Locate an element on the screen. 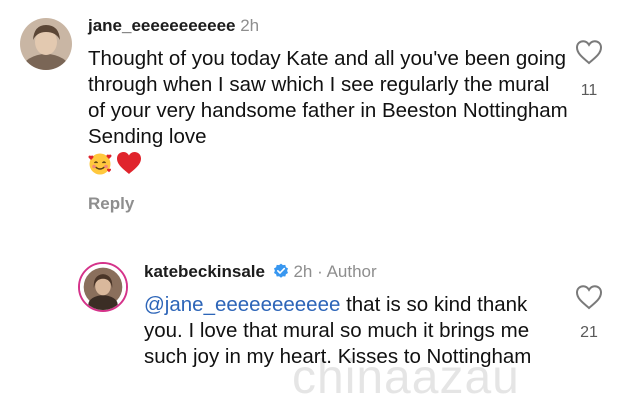  comment-header: jane_eeeeeeeeeee 2h is located at coordinates (173, 26).